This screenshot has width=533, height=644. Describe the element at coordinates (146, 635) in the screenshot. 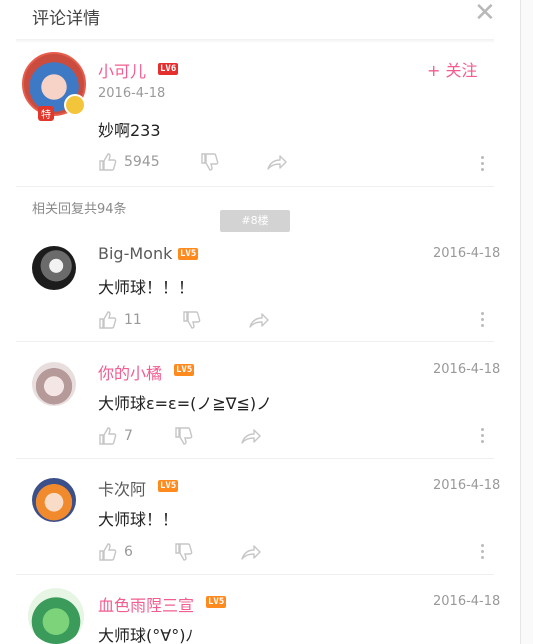

I see `comment-content: 大师球(°∀°)ﾉ` at that location.